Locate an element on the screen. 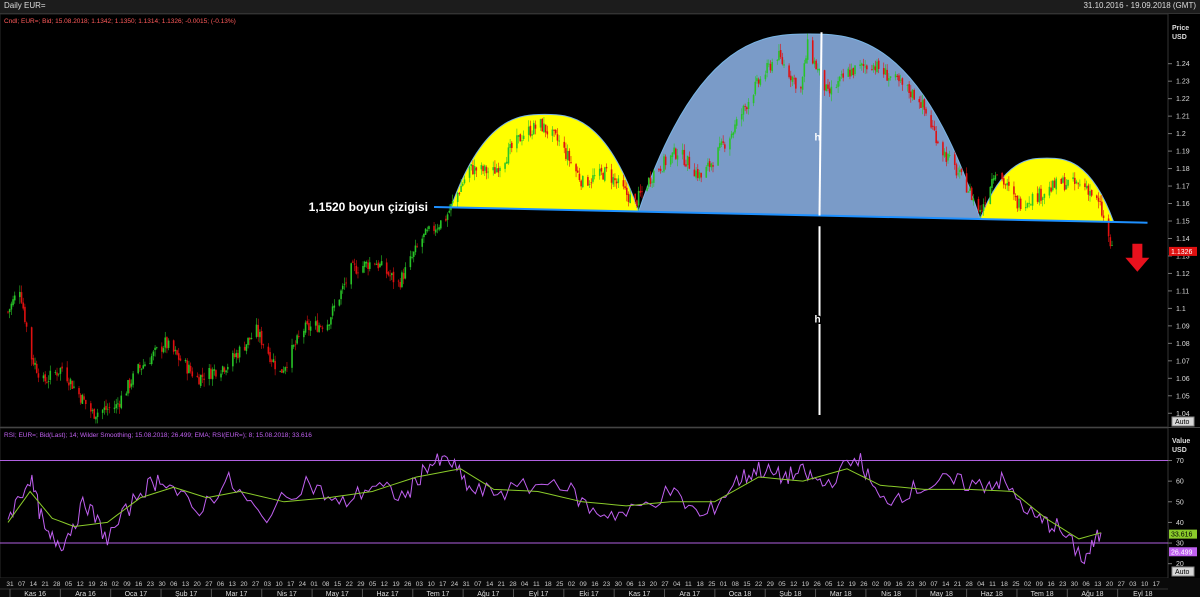  price-auto-button: Auto is located at coordinates (1183, 421).